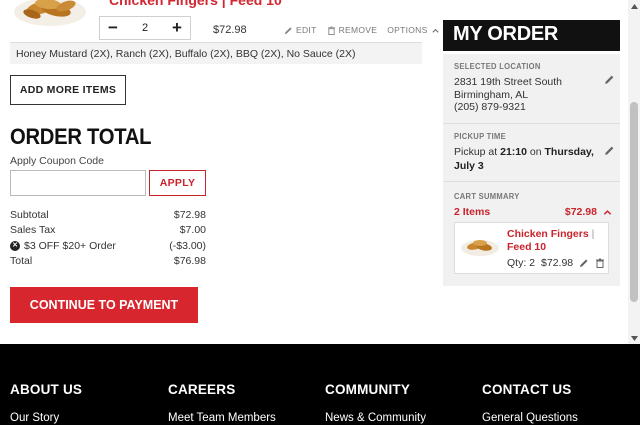 This screenshot has height=425, width=640. I want to click on cart-item-actions: EDIT REMOVE OPTIONS, so click(362, 30).